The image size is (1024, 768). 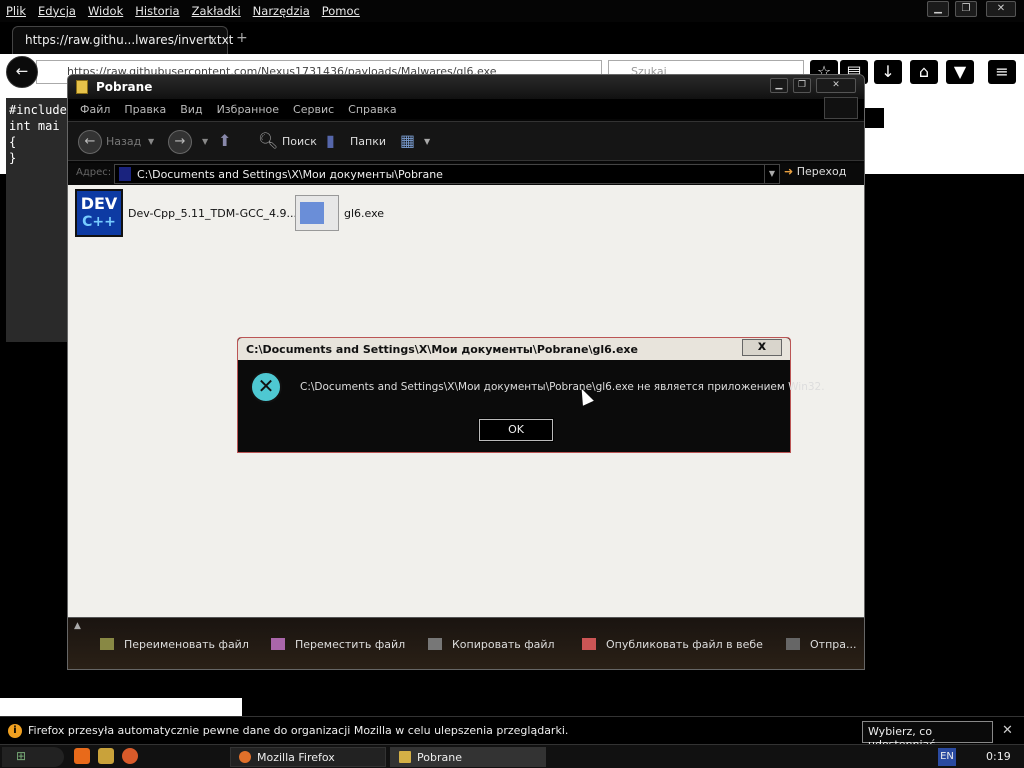 I want to click on page-code-block: #include int mai { }, so click(x=38, y=220).